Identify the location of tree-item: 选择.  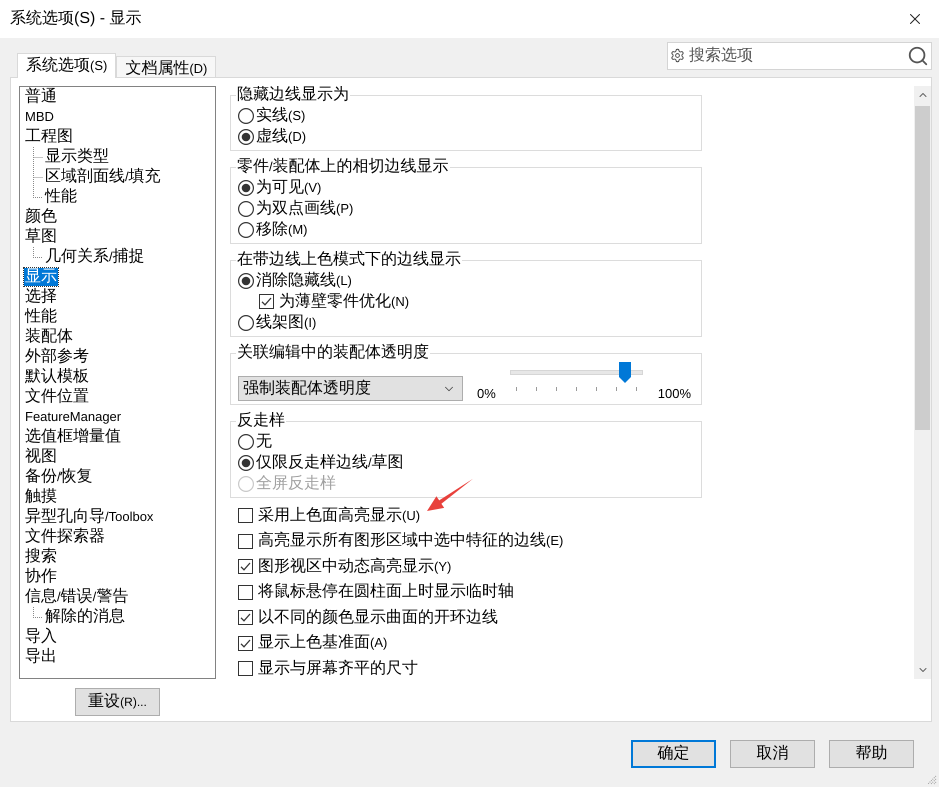
(41, 297).